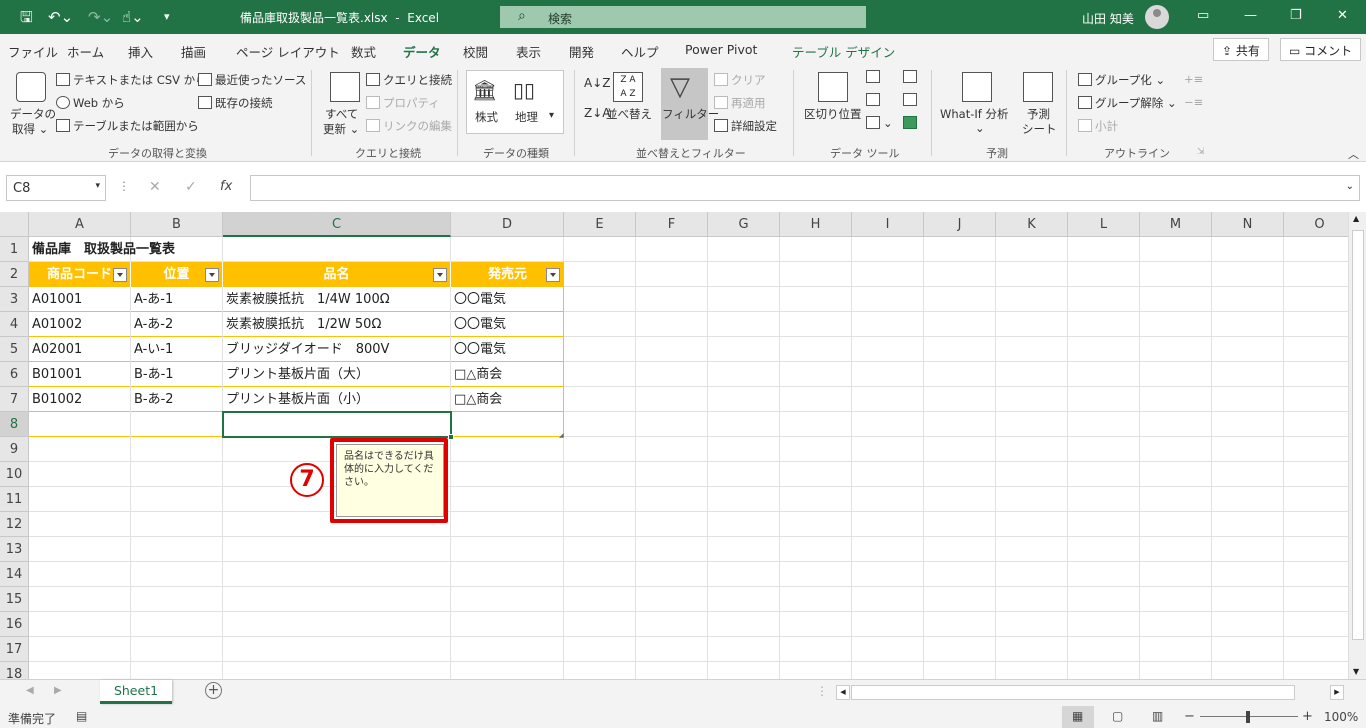 Image resolution: width=1366 pixels, height=728 pixels. Describe the element at coordinates (507, 224) in the screenshot. I see `col-header-d: D` at that location.